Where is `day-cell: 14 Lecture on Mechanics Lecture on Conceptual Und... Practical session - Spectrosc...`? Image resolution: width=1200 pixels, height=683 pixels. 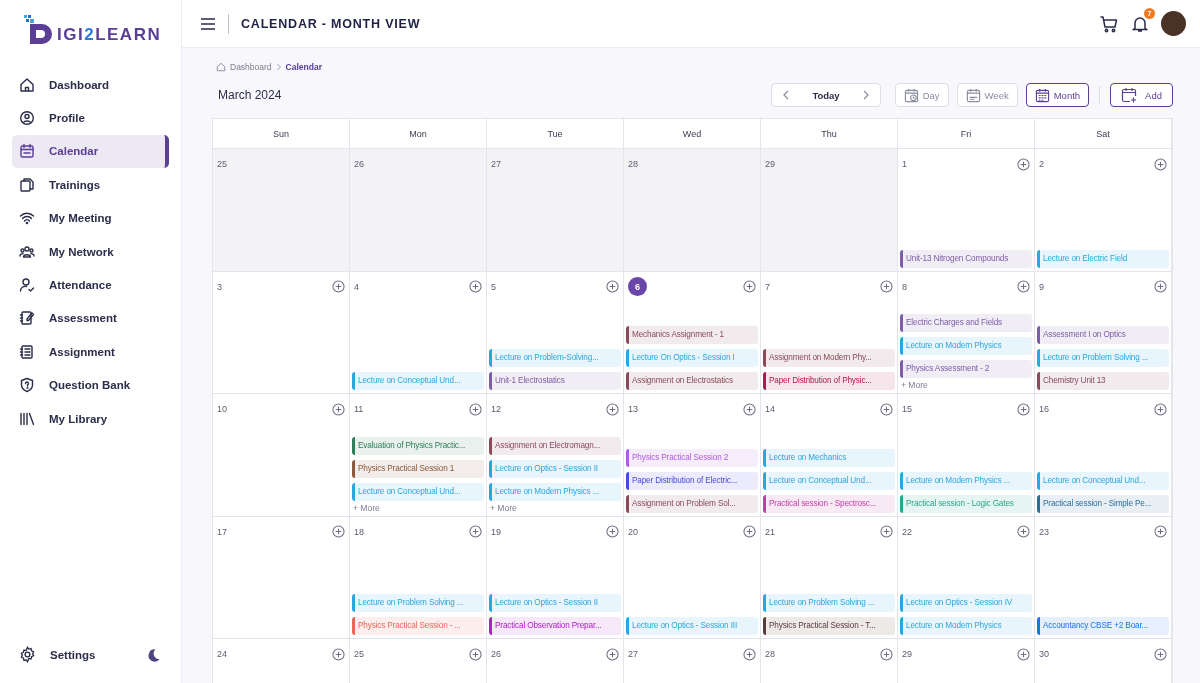 day-cell: 14 Lecture on Mechanics Lecture on Conceptual Und... Practical session - Spectrosc... is located at coordinates (829, 455).